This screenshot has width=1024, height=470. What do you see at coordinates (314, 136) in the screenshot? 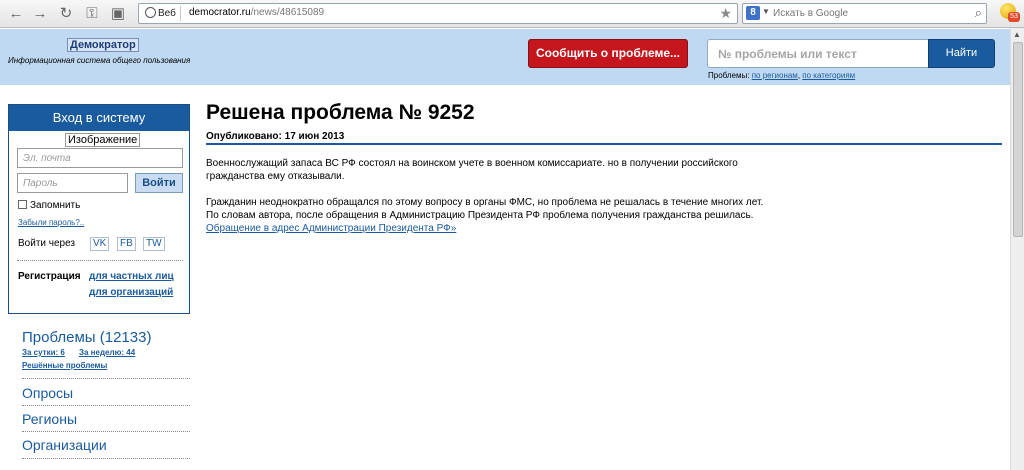
I see `published-date: 17 июн 2013` at bounding box center [314, 136].